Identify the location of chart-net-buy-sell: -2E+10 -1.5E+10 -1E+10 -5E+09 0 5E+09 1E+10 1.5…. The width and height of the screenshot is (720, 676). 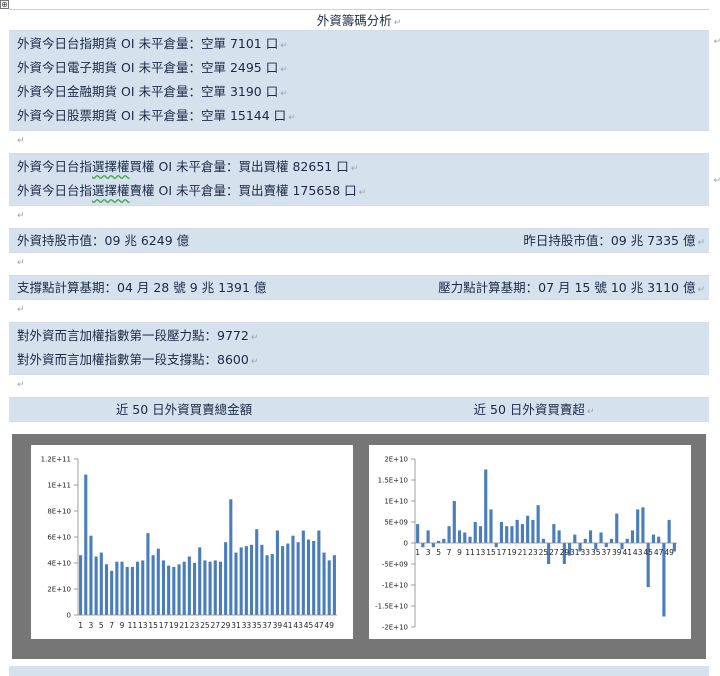
(530, 542).